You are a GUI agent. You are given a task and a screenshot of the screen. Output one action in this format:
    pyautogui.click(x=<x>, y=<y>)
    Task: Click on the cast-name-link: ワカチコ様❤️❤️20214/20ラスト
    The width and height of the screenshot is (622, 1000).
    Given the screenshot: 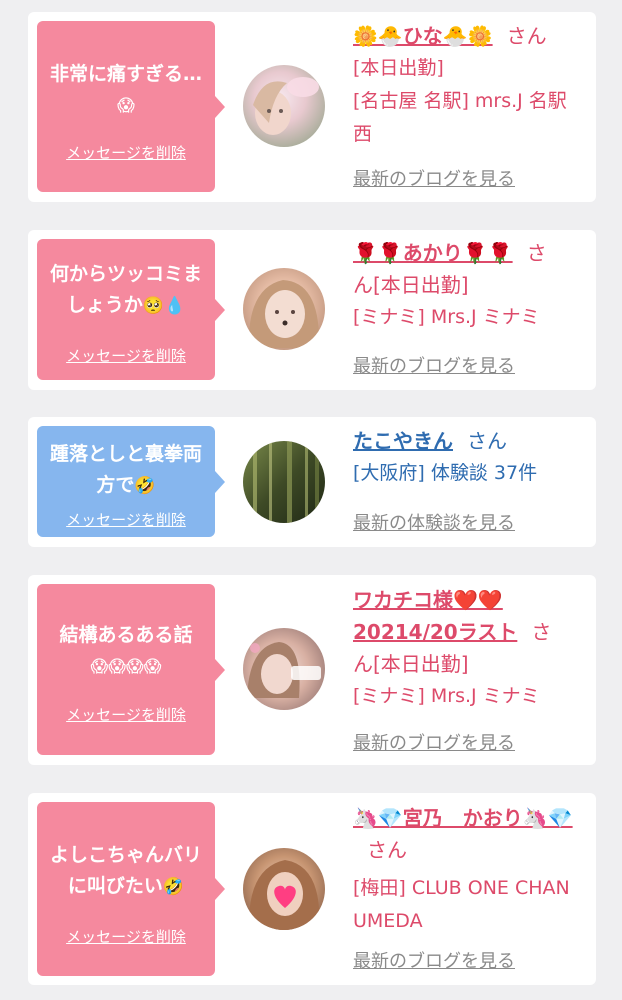 What is the action you would take?
    pyautogui.click(x=435, y=616)
    